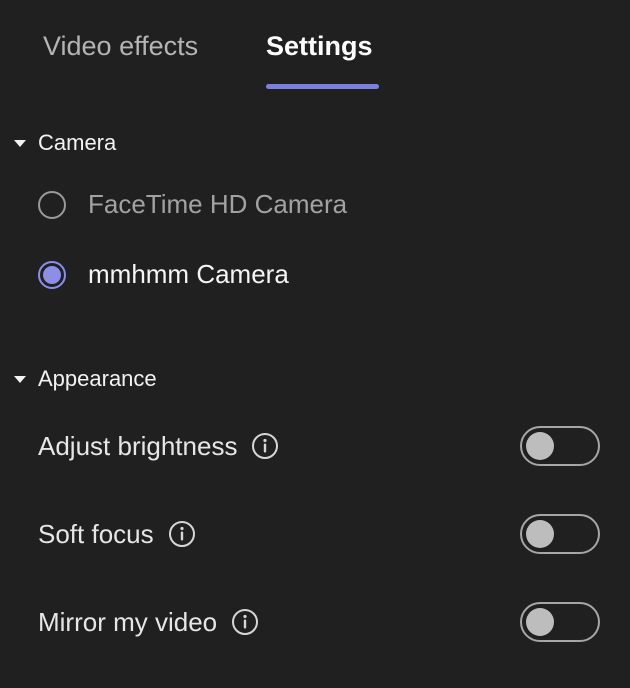 The width and height of the screenshot is (630, 688). I want to click on tab-bar: Video effects Settings, so click(315, 45).